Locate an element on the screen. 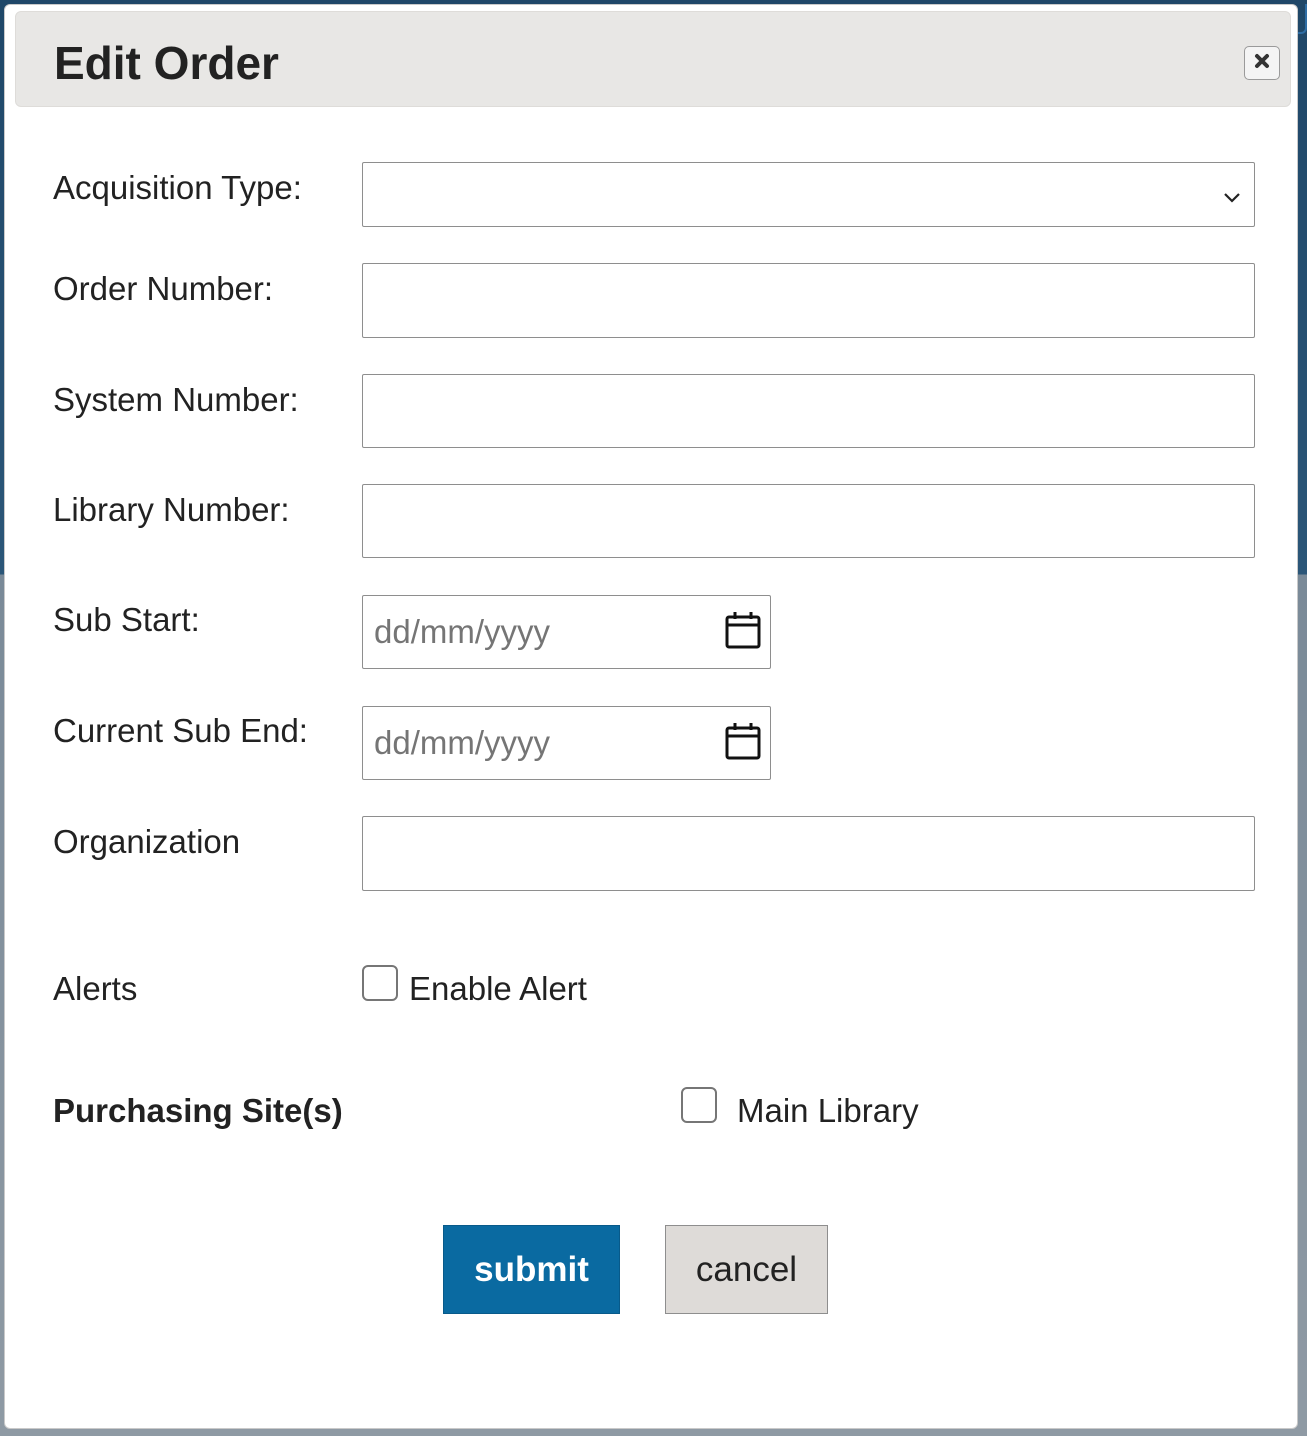 The width and height of the screenshot is (1307, 1436). enable-alert-label: Enable Alert is located at coordinates (498, 989).